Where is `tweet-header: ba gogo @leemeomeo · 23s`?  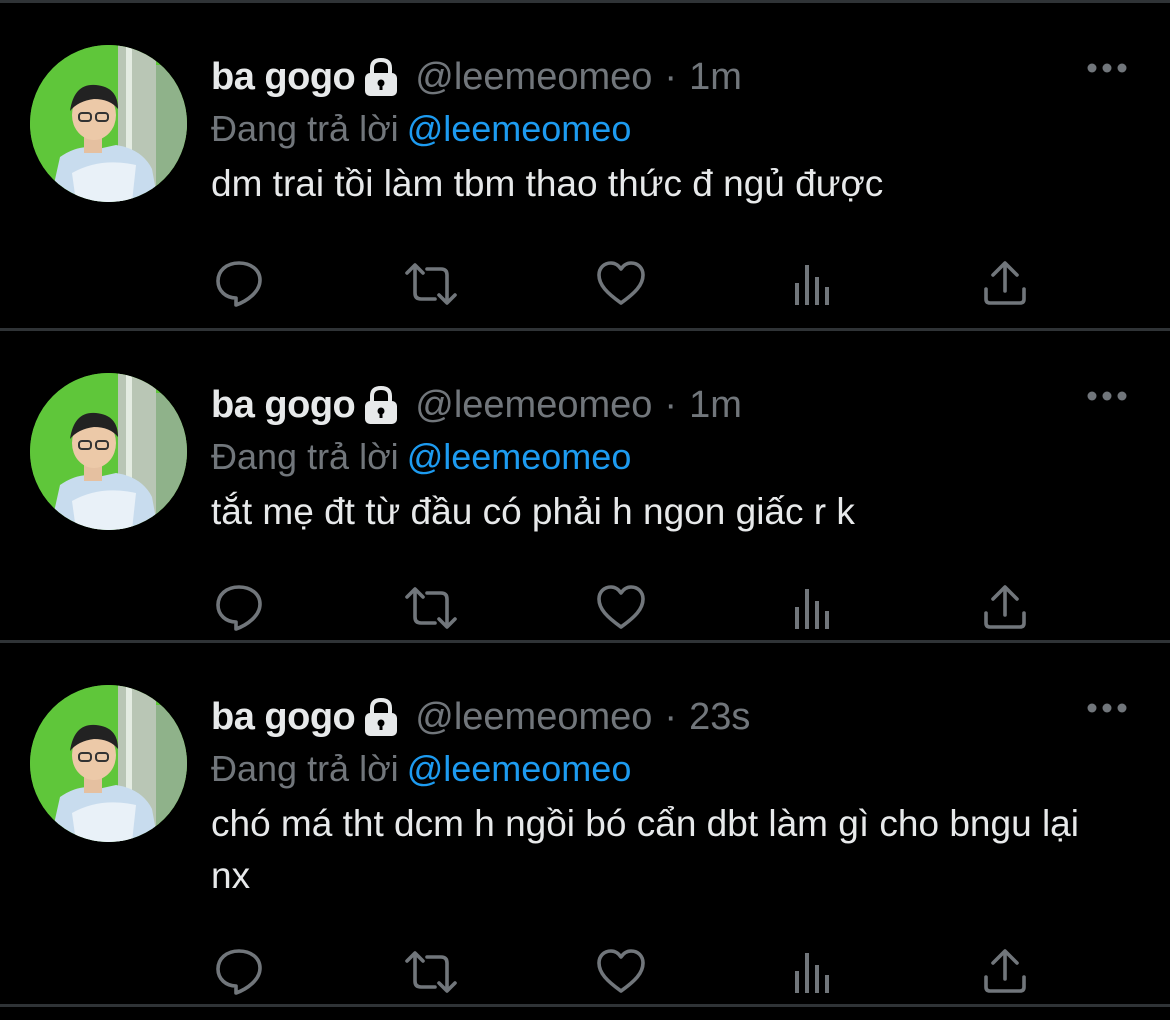
tweet-header: ba gogo @leemeomeo · 23s is located at coordinates (661, 717).